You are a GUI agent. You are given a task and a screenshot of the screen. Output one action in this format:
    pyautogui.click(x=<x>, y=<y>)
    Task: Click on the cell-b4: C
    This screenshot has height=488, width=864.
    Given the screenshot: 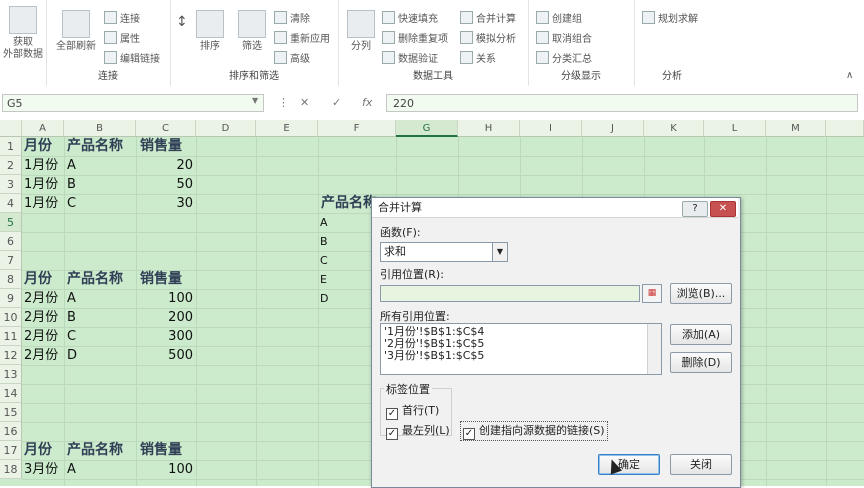 What is the action you would take?
    pyautogui.click(x=71, y=203)
    